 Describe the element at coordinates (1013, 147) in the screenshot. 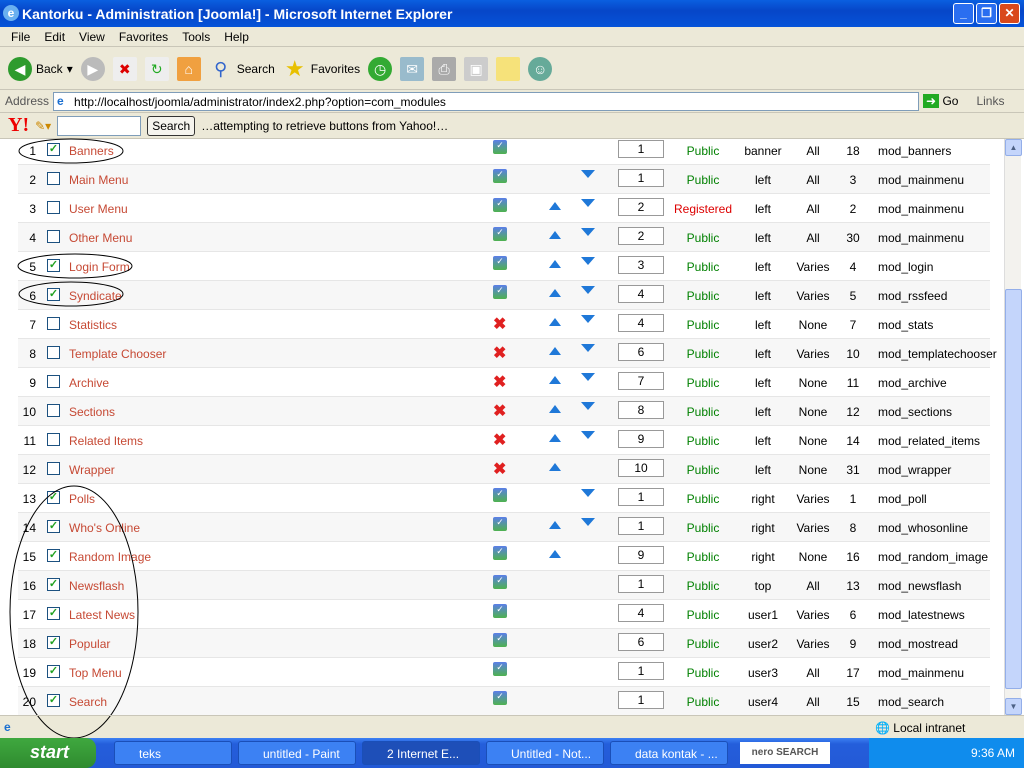

I see `scroll-up-button: ▲` at that location.